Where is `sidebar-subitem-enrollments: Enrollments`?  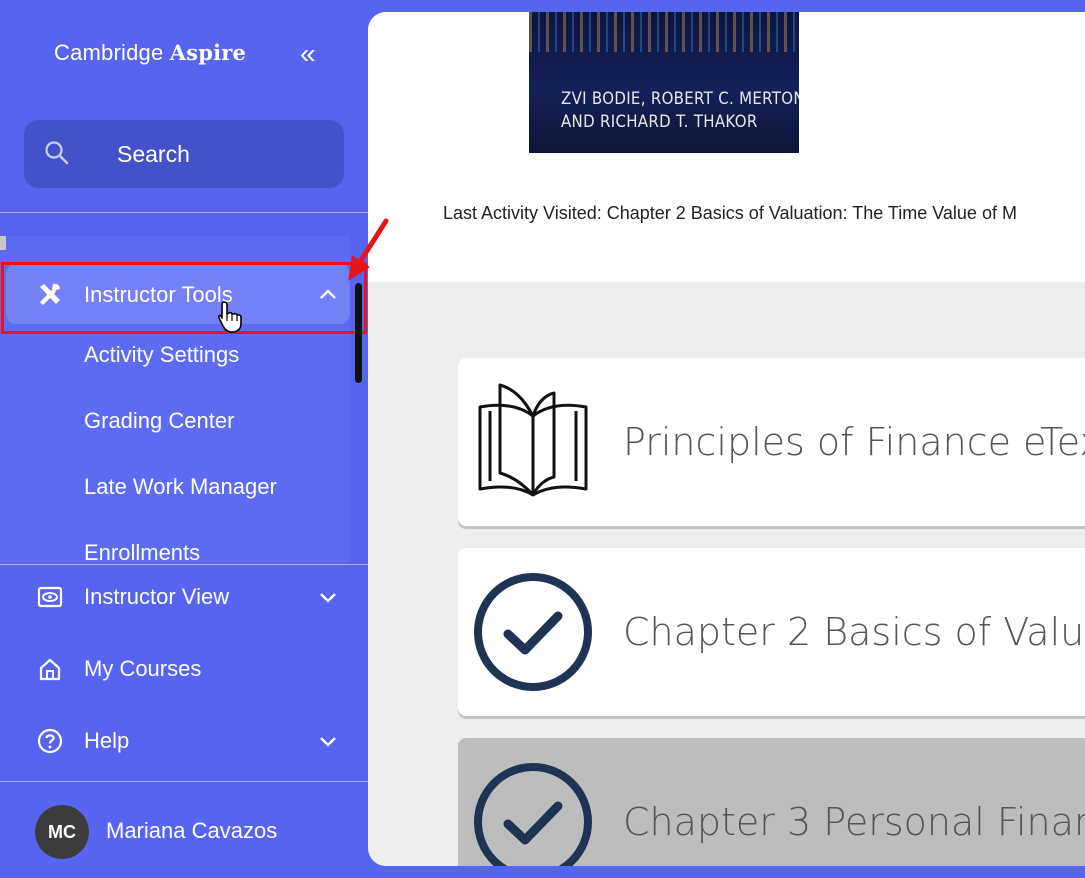
sidebar-subitem-enrollments: Enrollments is located at coordinates (142, 551).